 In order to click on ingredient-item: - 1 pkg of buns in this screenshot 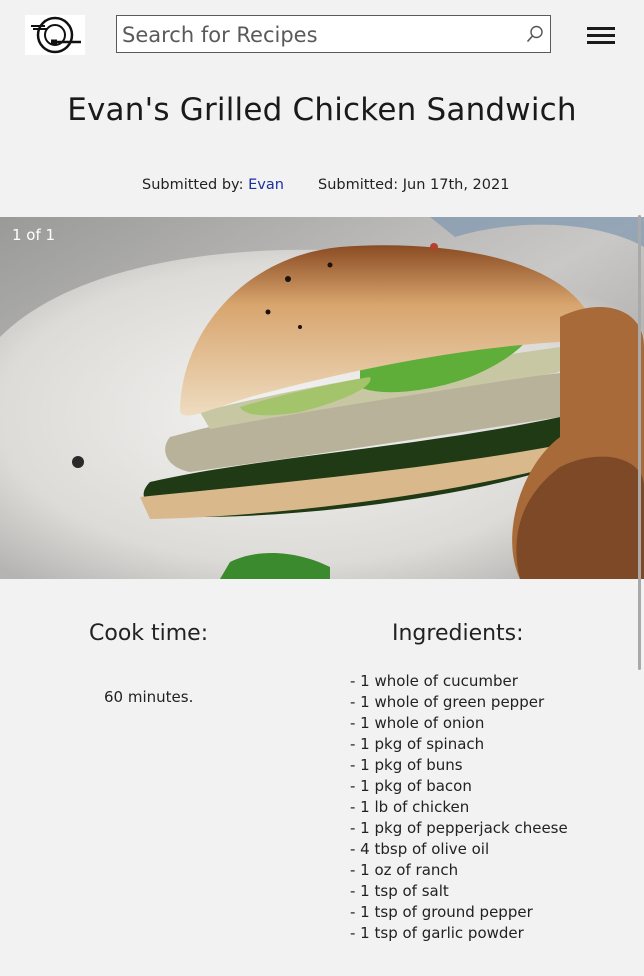, I will do `click(406, 765)`.